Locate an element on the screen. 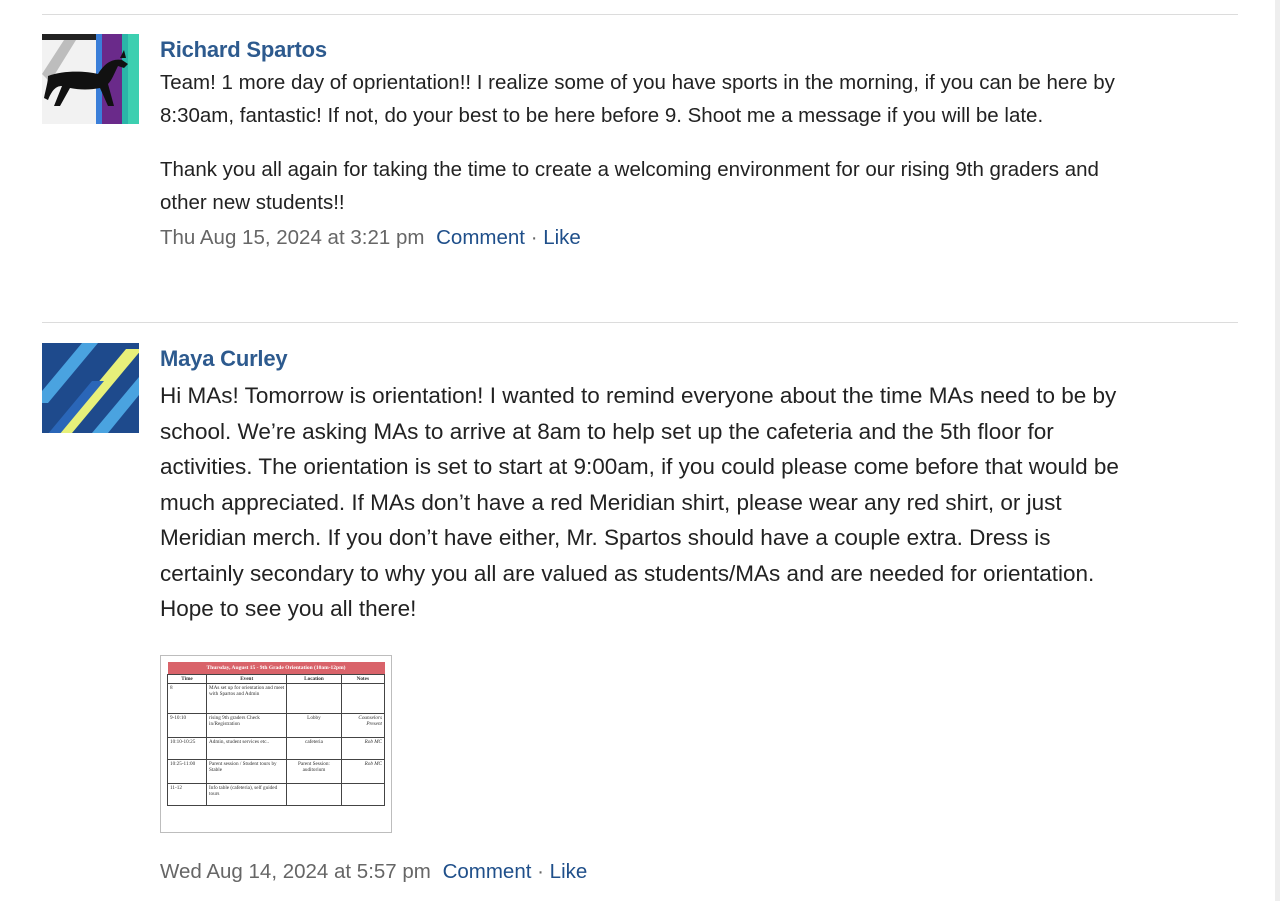 This screenshot has width=1280, height=901. table-cell: 9-10:10 is located at coordinates (187, 725).